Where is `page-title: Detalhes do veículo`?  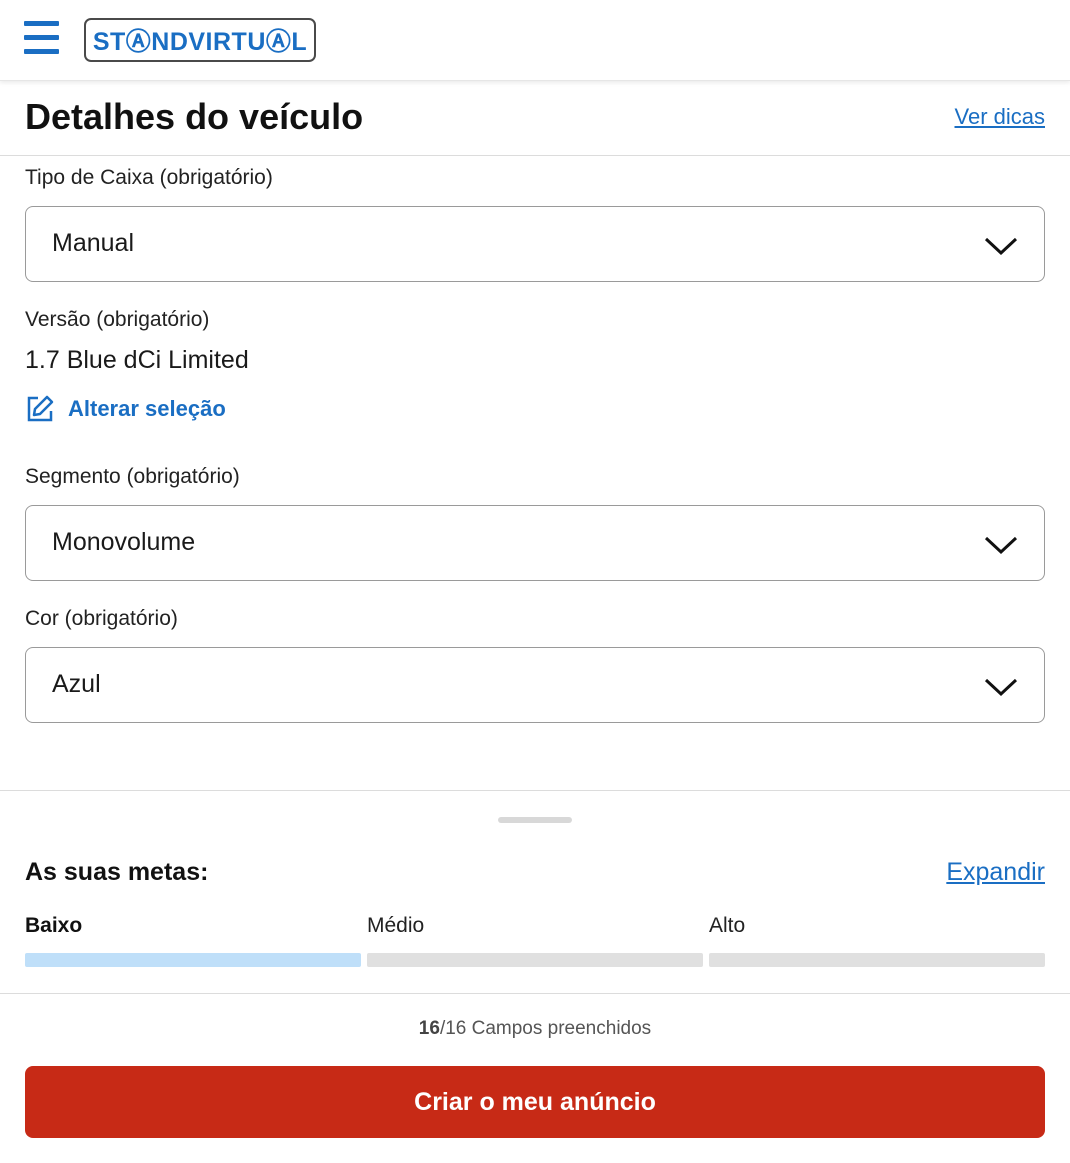
page-title: Detalhes do veículo is located at coordinates (194, 116).